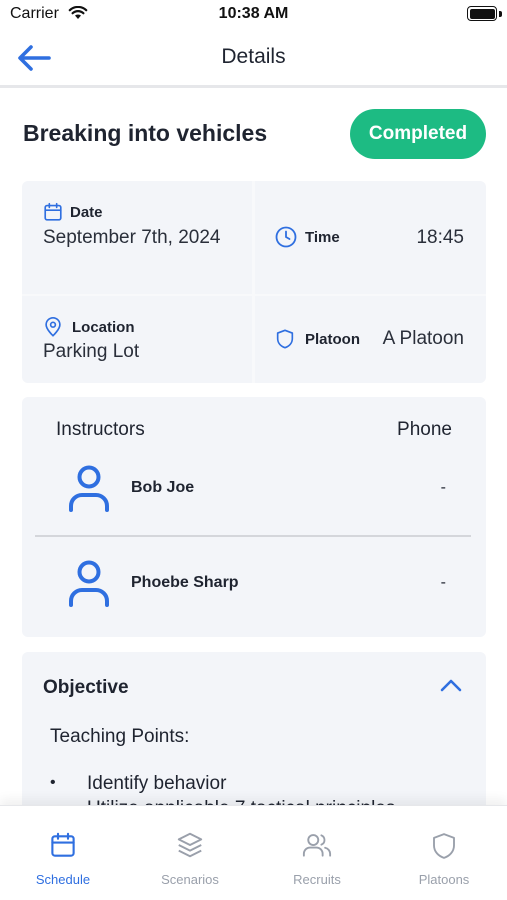  I want to click on instructor-name: Bob Joe, so click(163, 487).